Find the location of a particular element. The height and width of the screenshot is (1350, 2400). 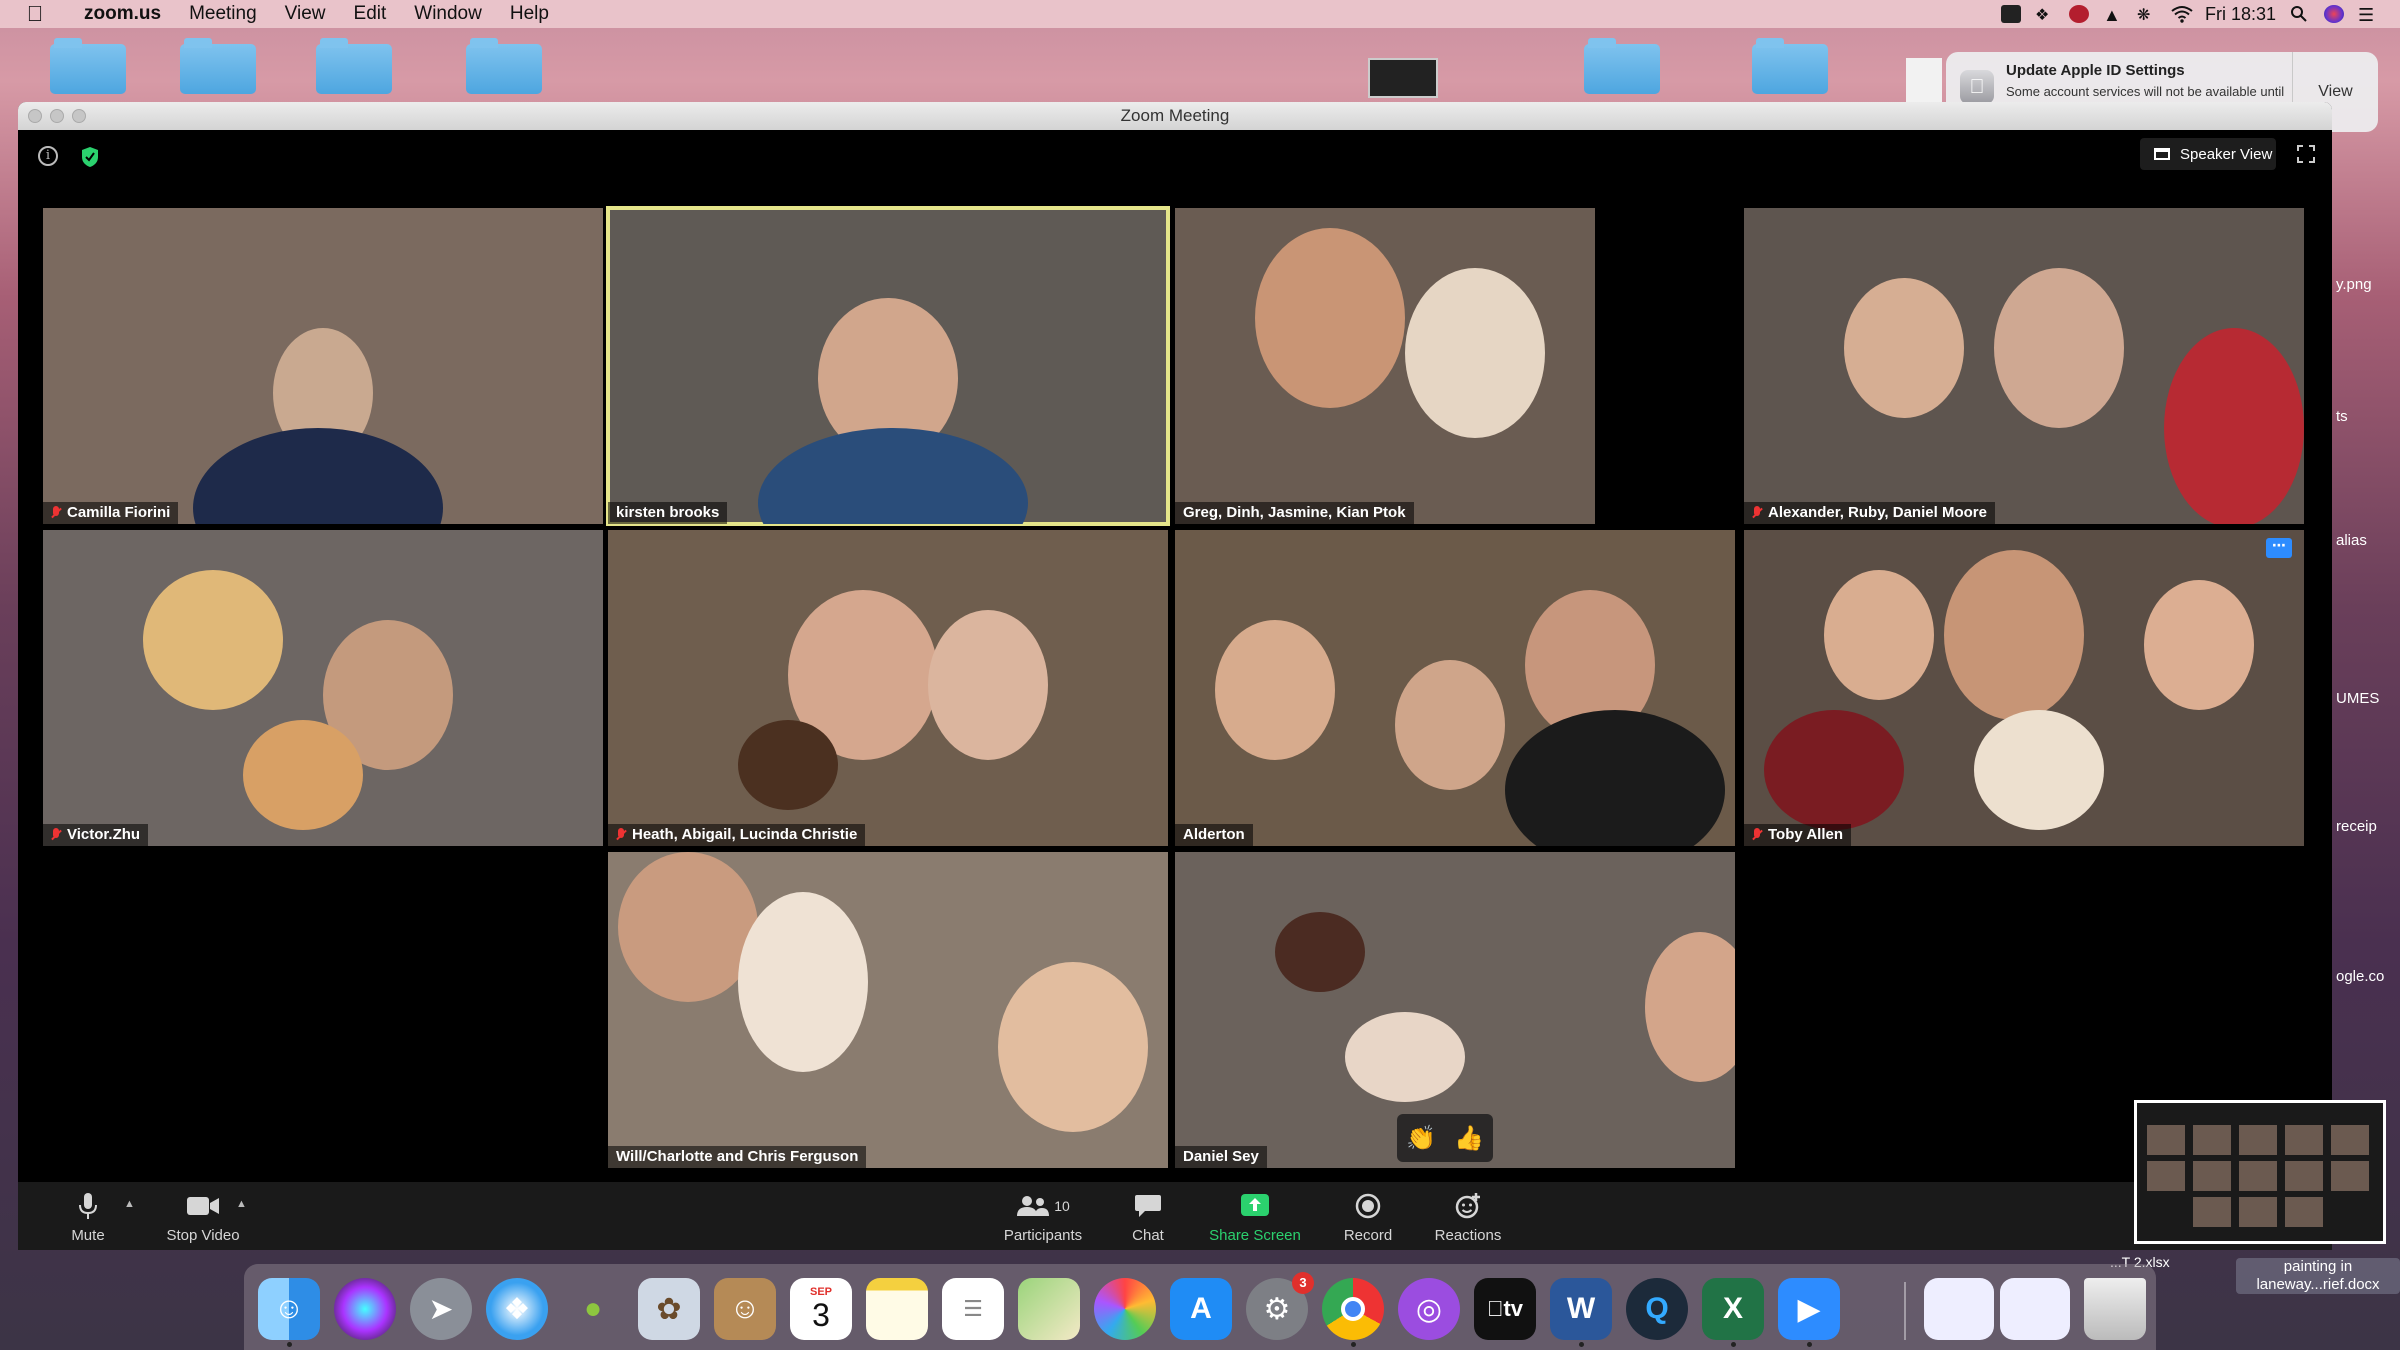

microsoft-excel-icon: X is located at coordinates (1733, 1309).